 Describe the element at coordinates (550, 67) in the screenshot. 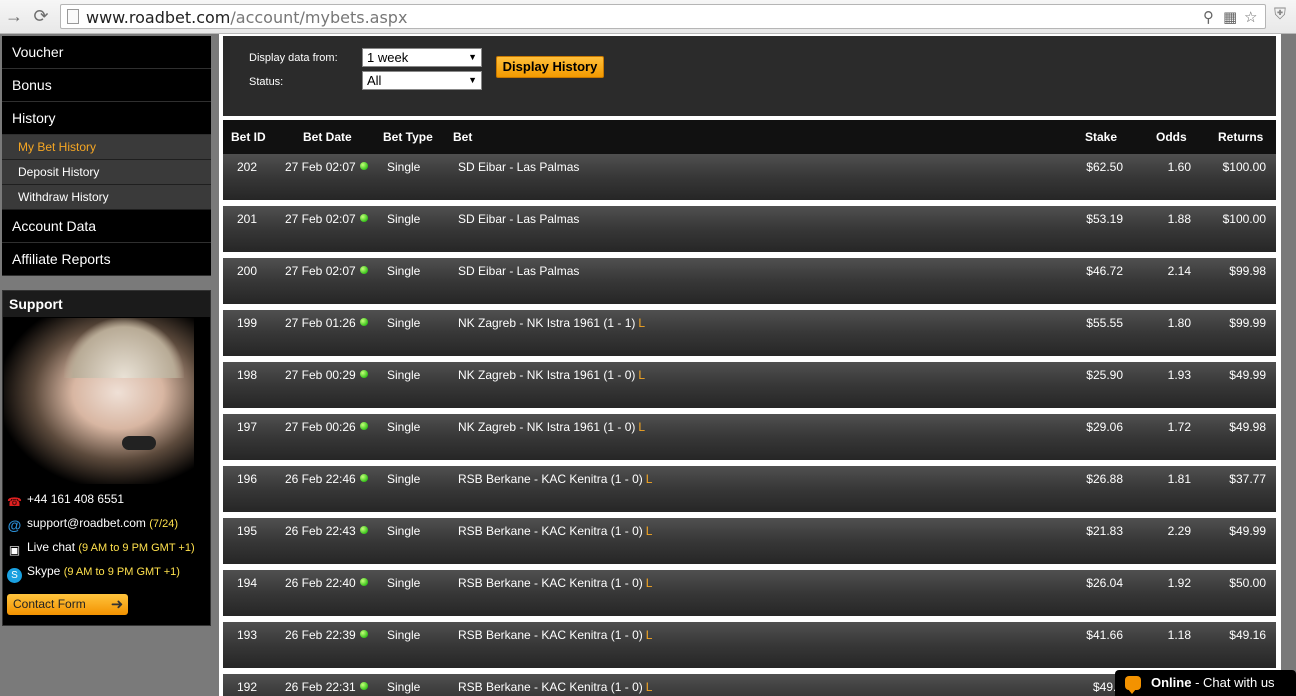

I see `display-history-button: Display History` at that location.